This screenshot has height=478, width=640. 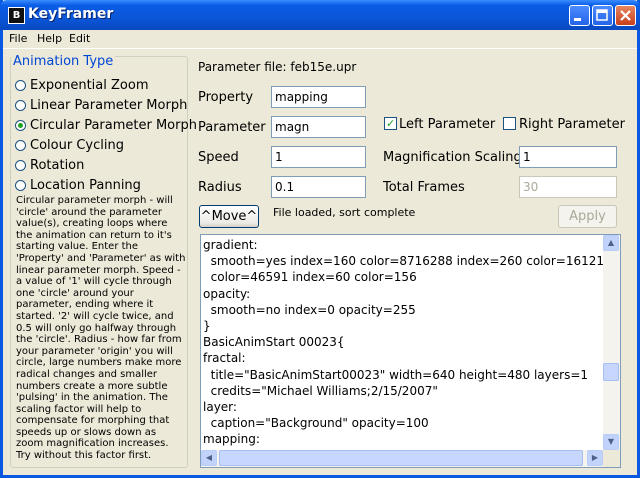 What do you see at coordinates (232, 127) in the screenshot?
I see `parameter-label: Parameter` at bounding box center [232, 127].